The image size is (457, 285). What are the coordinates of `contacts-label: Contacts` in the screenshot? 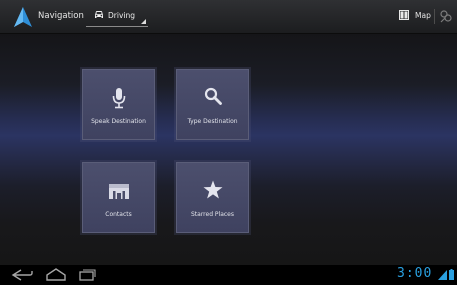 It's located at (118, 214).